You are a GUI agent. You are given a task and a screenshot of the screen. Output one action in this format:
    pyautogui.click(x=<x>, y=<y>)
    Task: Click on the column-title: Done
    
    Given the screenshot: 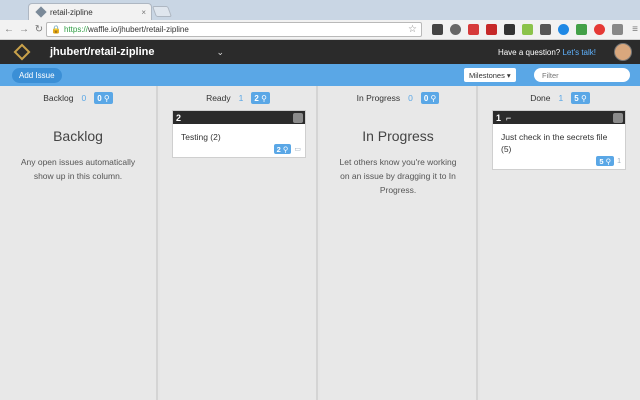 What is the action you would take?
    pyautogui.click(x=540, y=98)
    